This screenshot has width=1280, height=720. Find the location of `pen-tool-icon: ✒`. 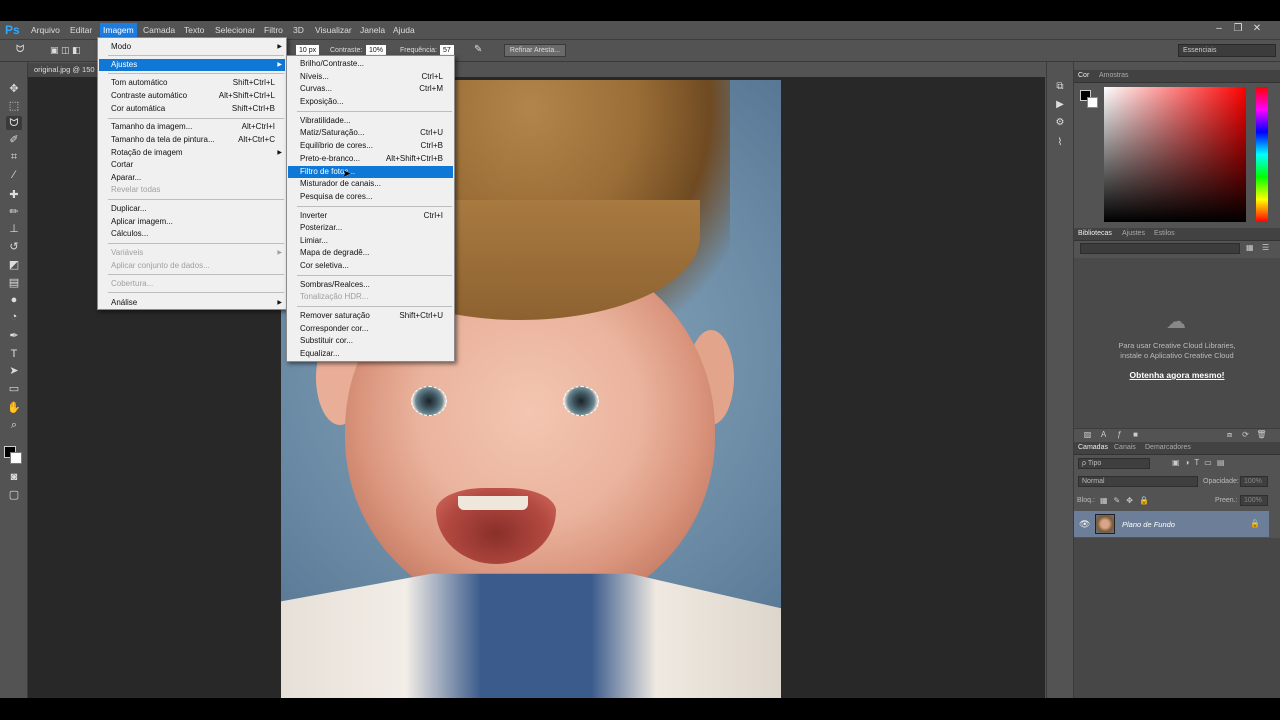

pen-tool-icon: ✒ is located at coordinates (14, 336).